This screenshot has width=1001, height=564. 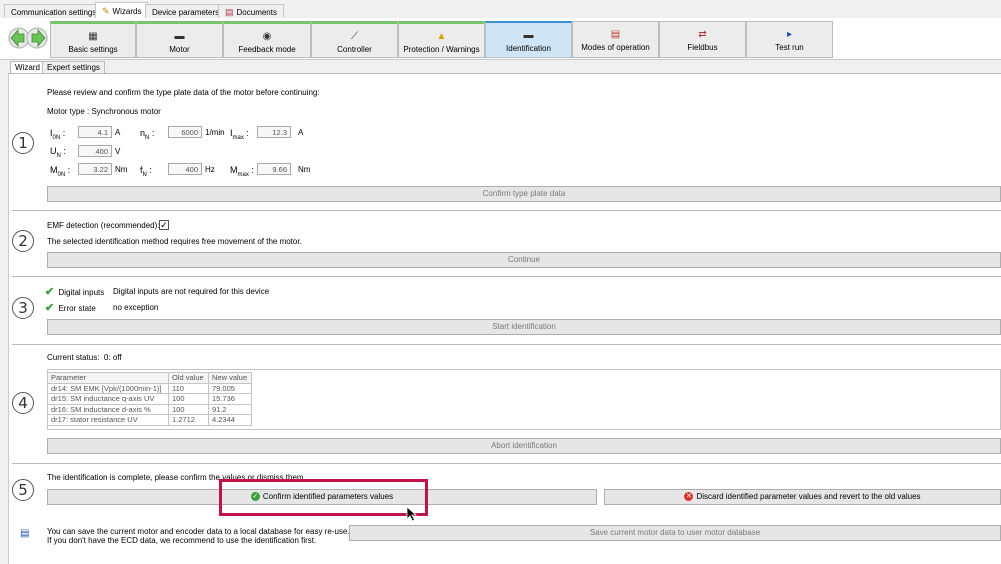 What do you see at coordinates (185, 132) in the screenshot?
I see `nn-field: 6000` at bounding box center [185, 132].